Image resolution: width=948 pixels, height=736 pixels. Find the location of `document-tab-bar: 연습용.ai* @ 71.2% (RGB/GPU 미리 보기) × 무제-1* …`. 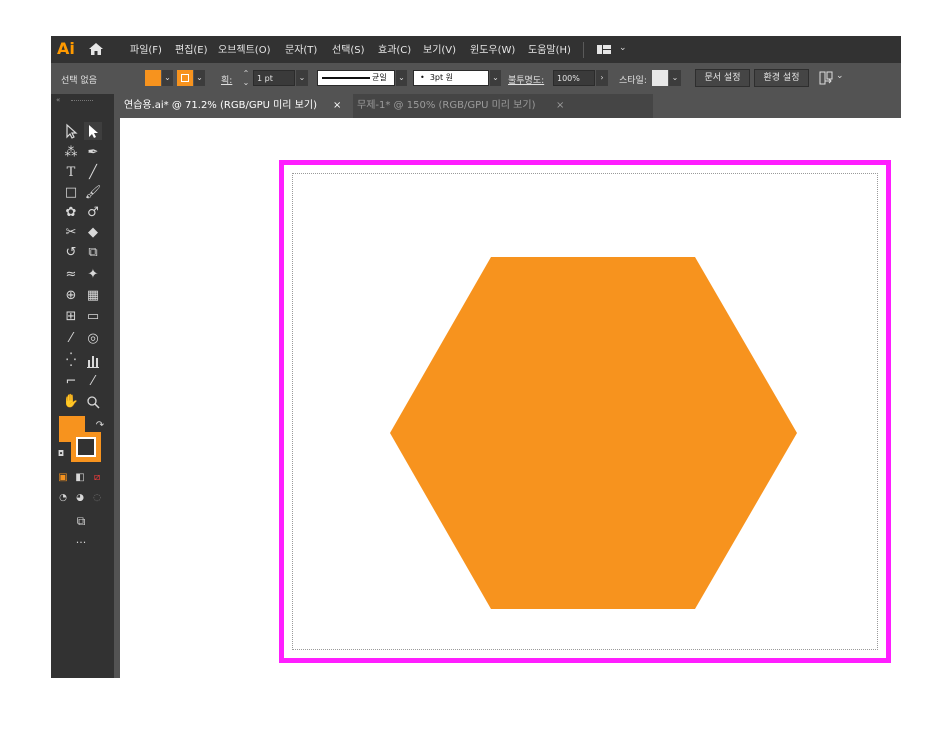

document-tab-bar: 연습용.ai* @ 71.2% (RGB/GPU 미리 보기) × 무제-1* … is located at coordinates (510, 106).